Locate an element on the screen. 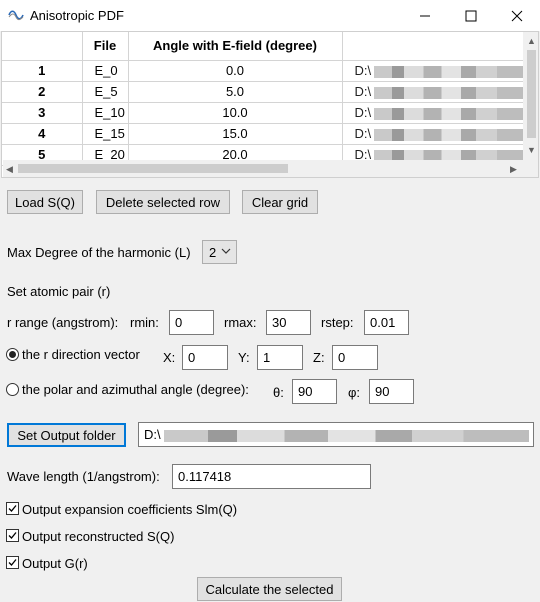  direction-vector-radio is located at coordinates (12, 354).